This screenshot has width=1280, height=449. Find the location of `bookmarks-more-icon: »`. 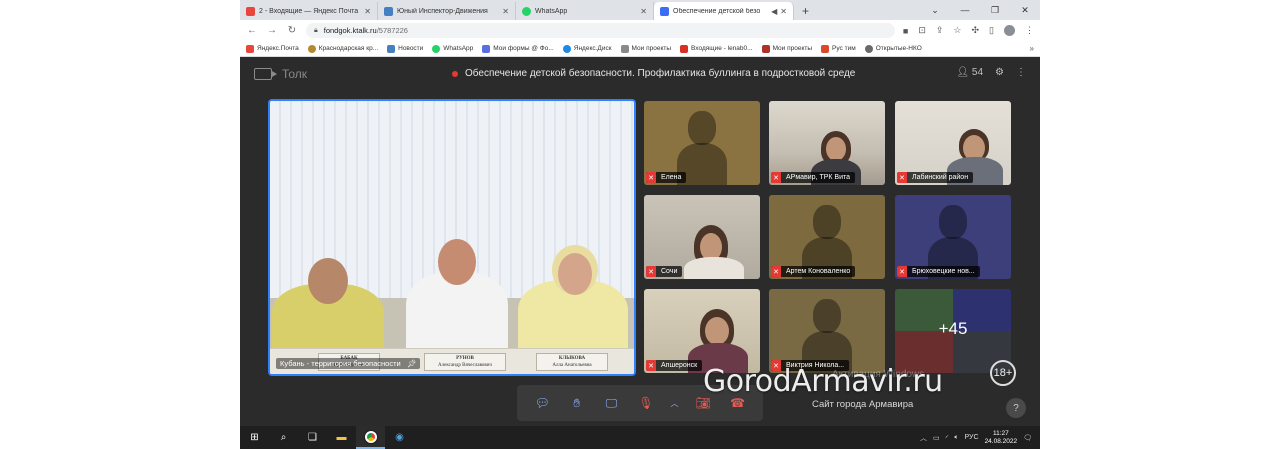

bookmarks-more-icon: » is located at coordinates (1032, 48).